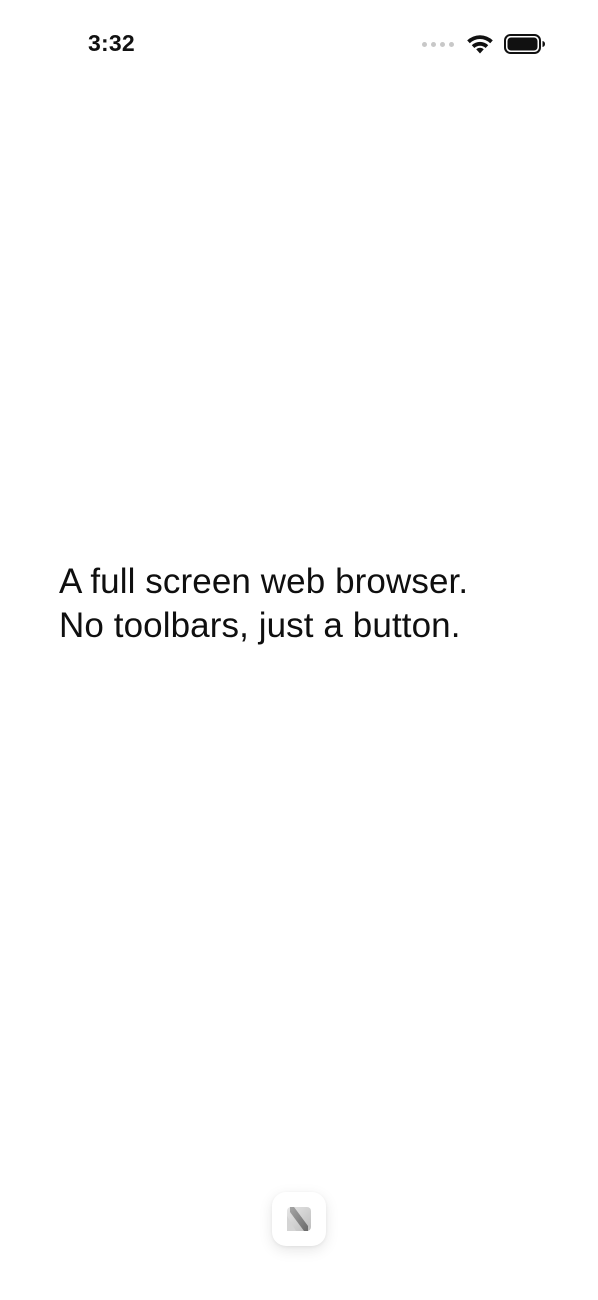  Describe the element at coordinates (264, 581) in the screenshot. I see `hero-line-1: A full screen web browser.` at that location.